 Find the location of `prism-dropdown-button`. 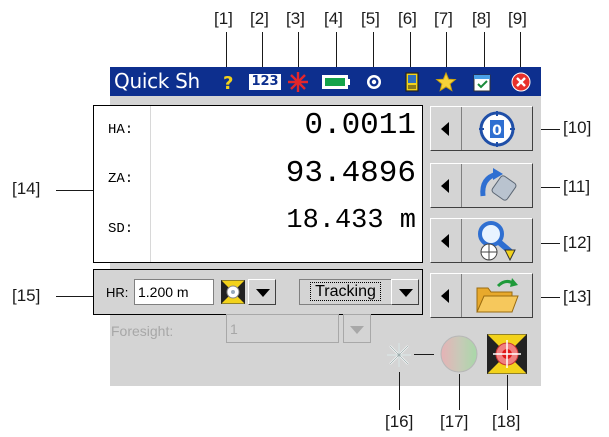

prism-dropdown-button is located at coordinates (262, 292).